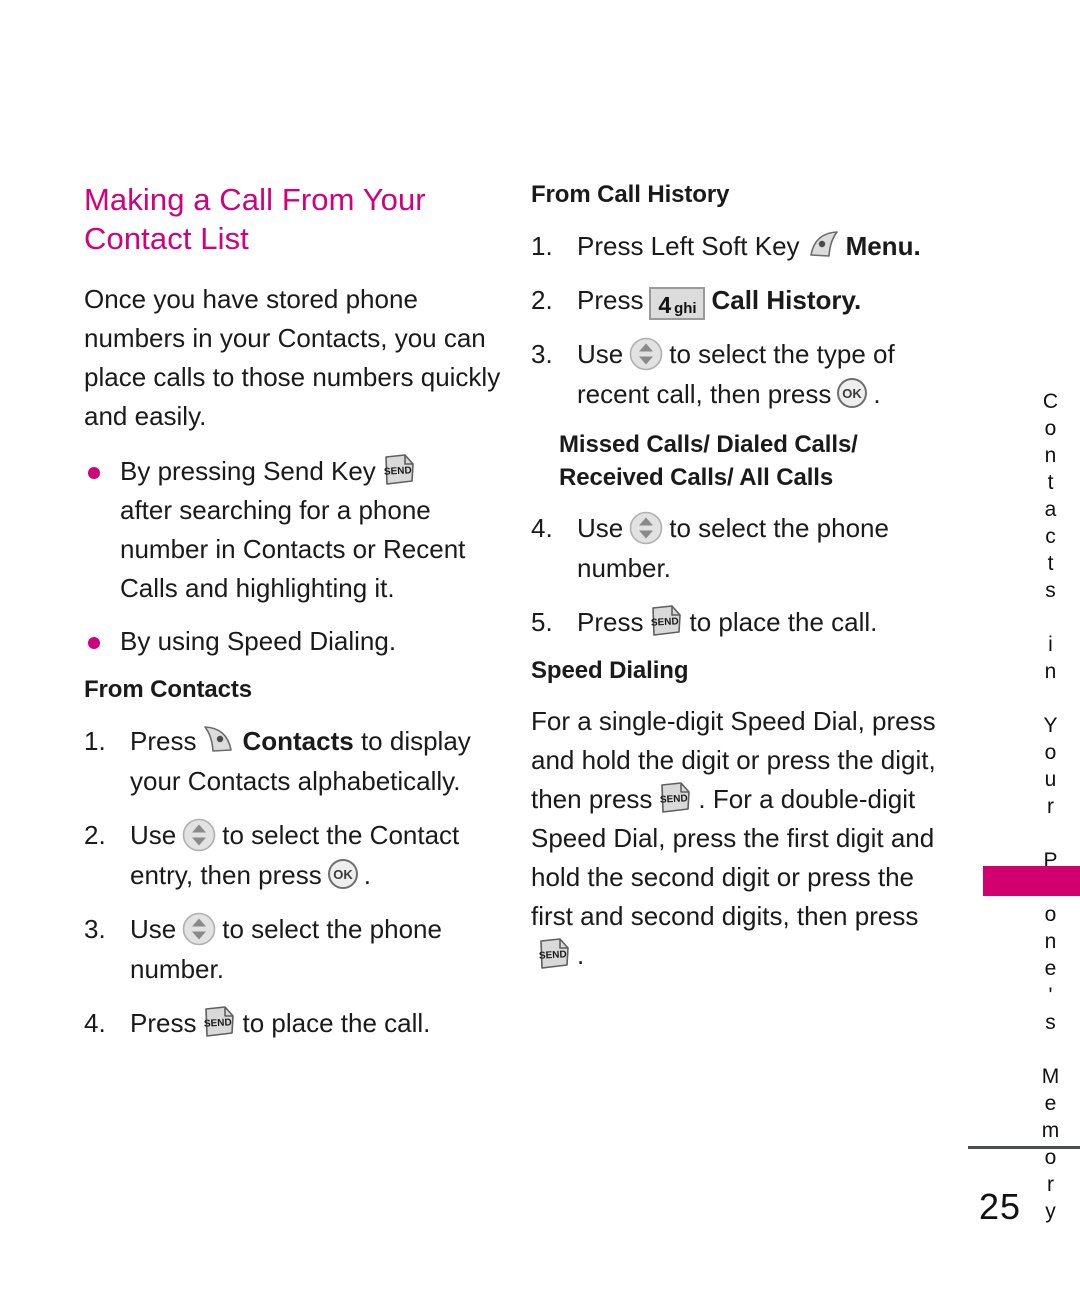 The width and height of the screenshot is (1080, 1295). What do you see at coordinates (883, 246) in the screenshot?
I see `step-text-bold: Menu.` at bounding box center [883, 246].